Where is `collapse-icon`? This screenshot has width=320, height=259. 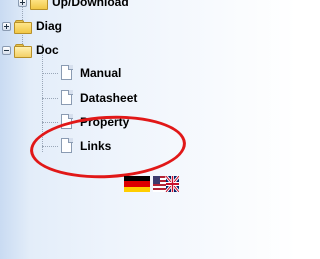 collapse-icon is located at coordinates (6, 50).